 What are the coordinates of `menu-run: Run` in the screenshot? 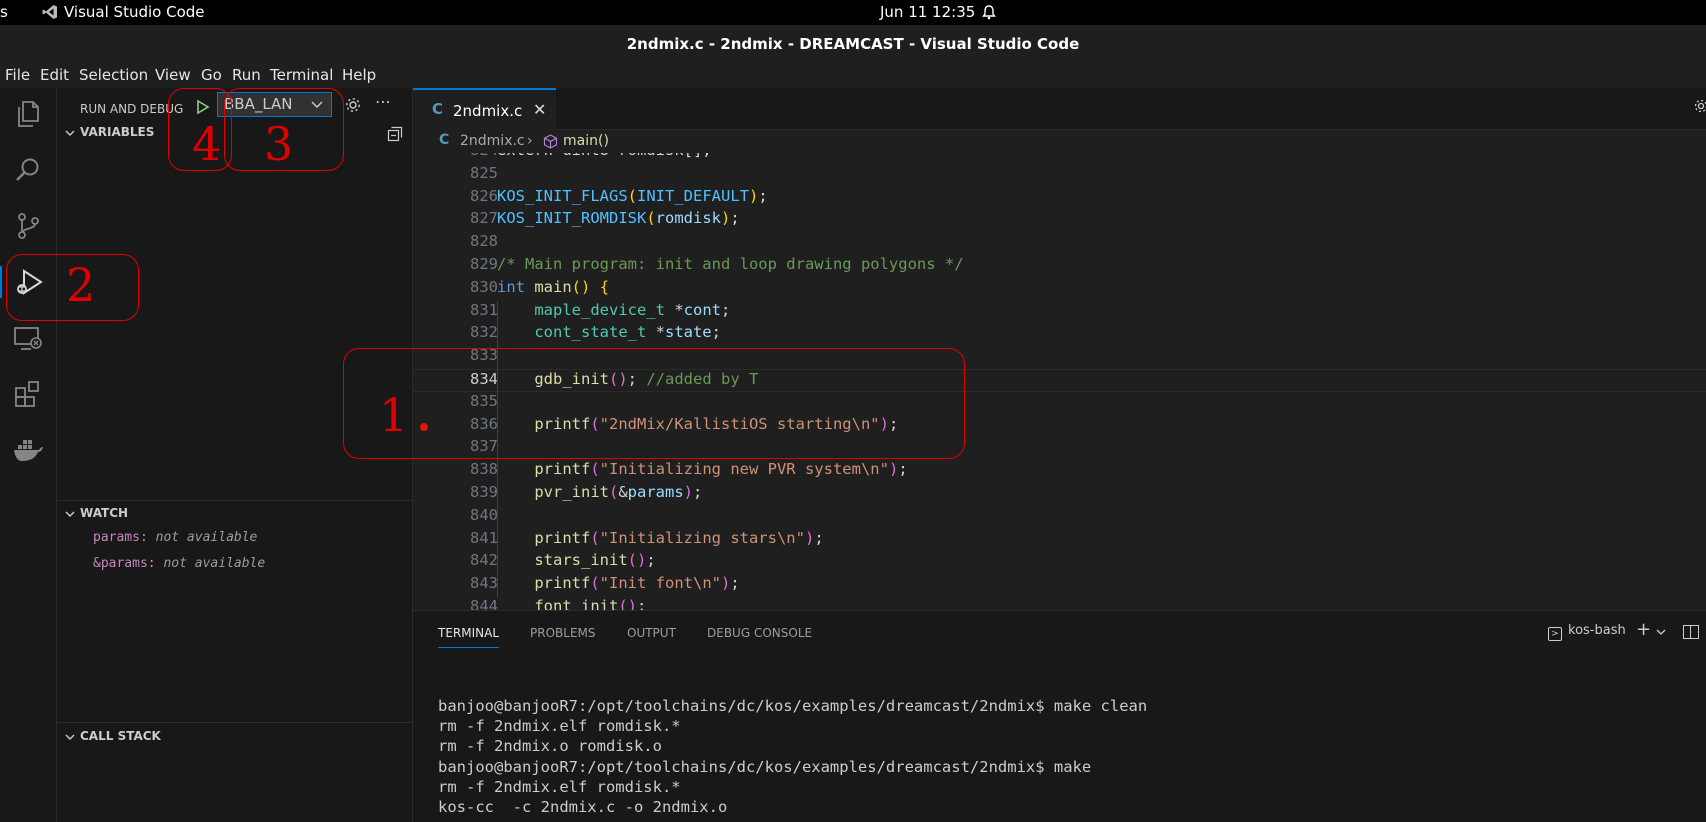 It's located at (246, 75).